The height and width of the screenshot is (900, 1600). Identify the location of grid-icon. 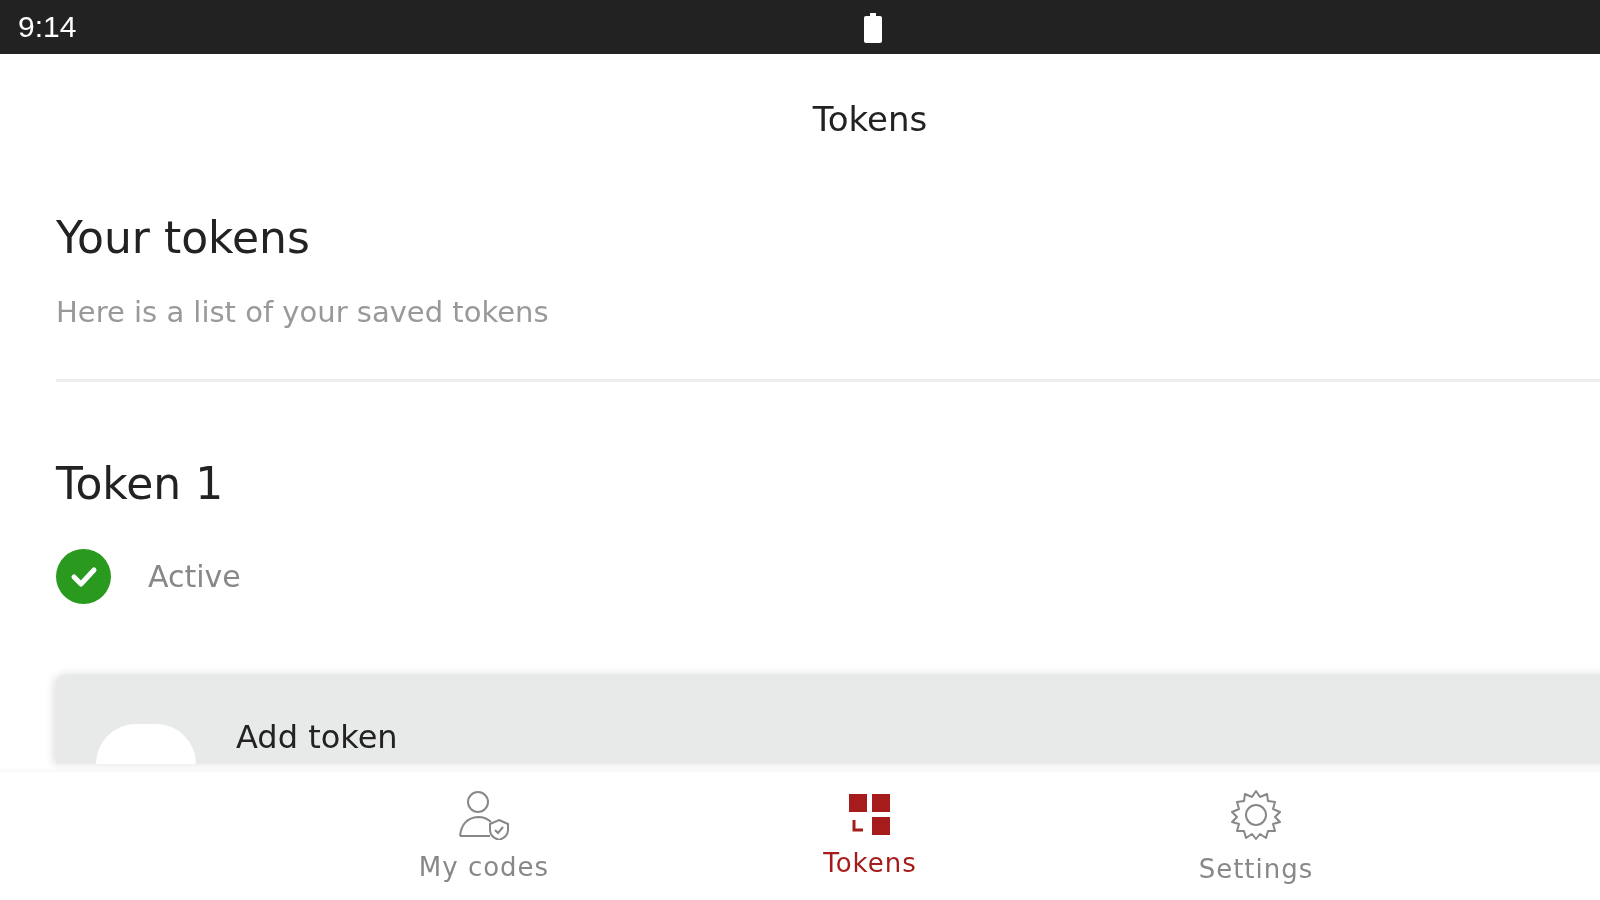
(870, 815).